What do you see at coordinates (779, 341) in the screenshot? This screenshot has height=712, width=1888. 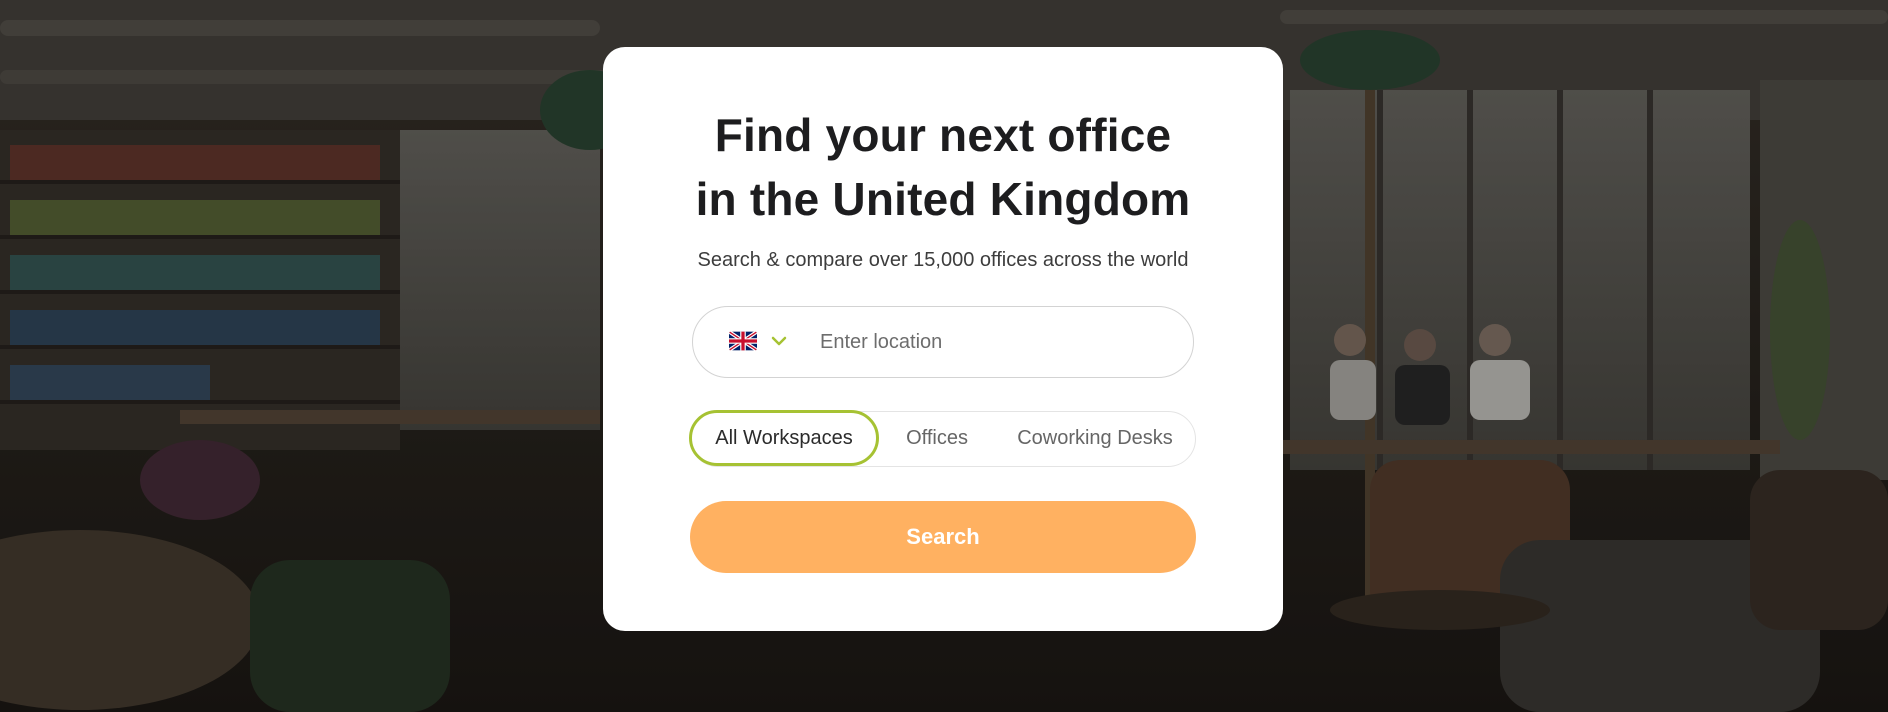 I see `chevron-down-icon` at bounding box center [779, 341].